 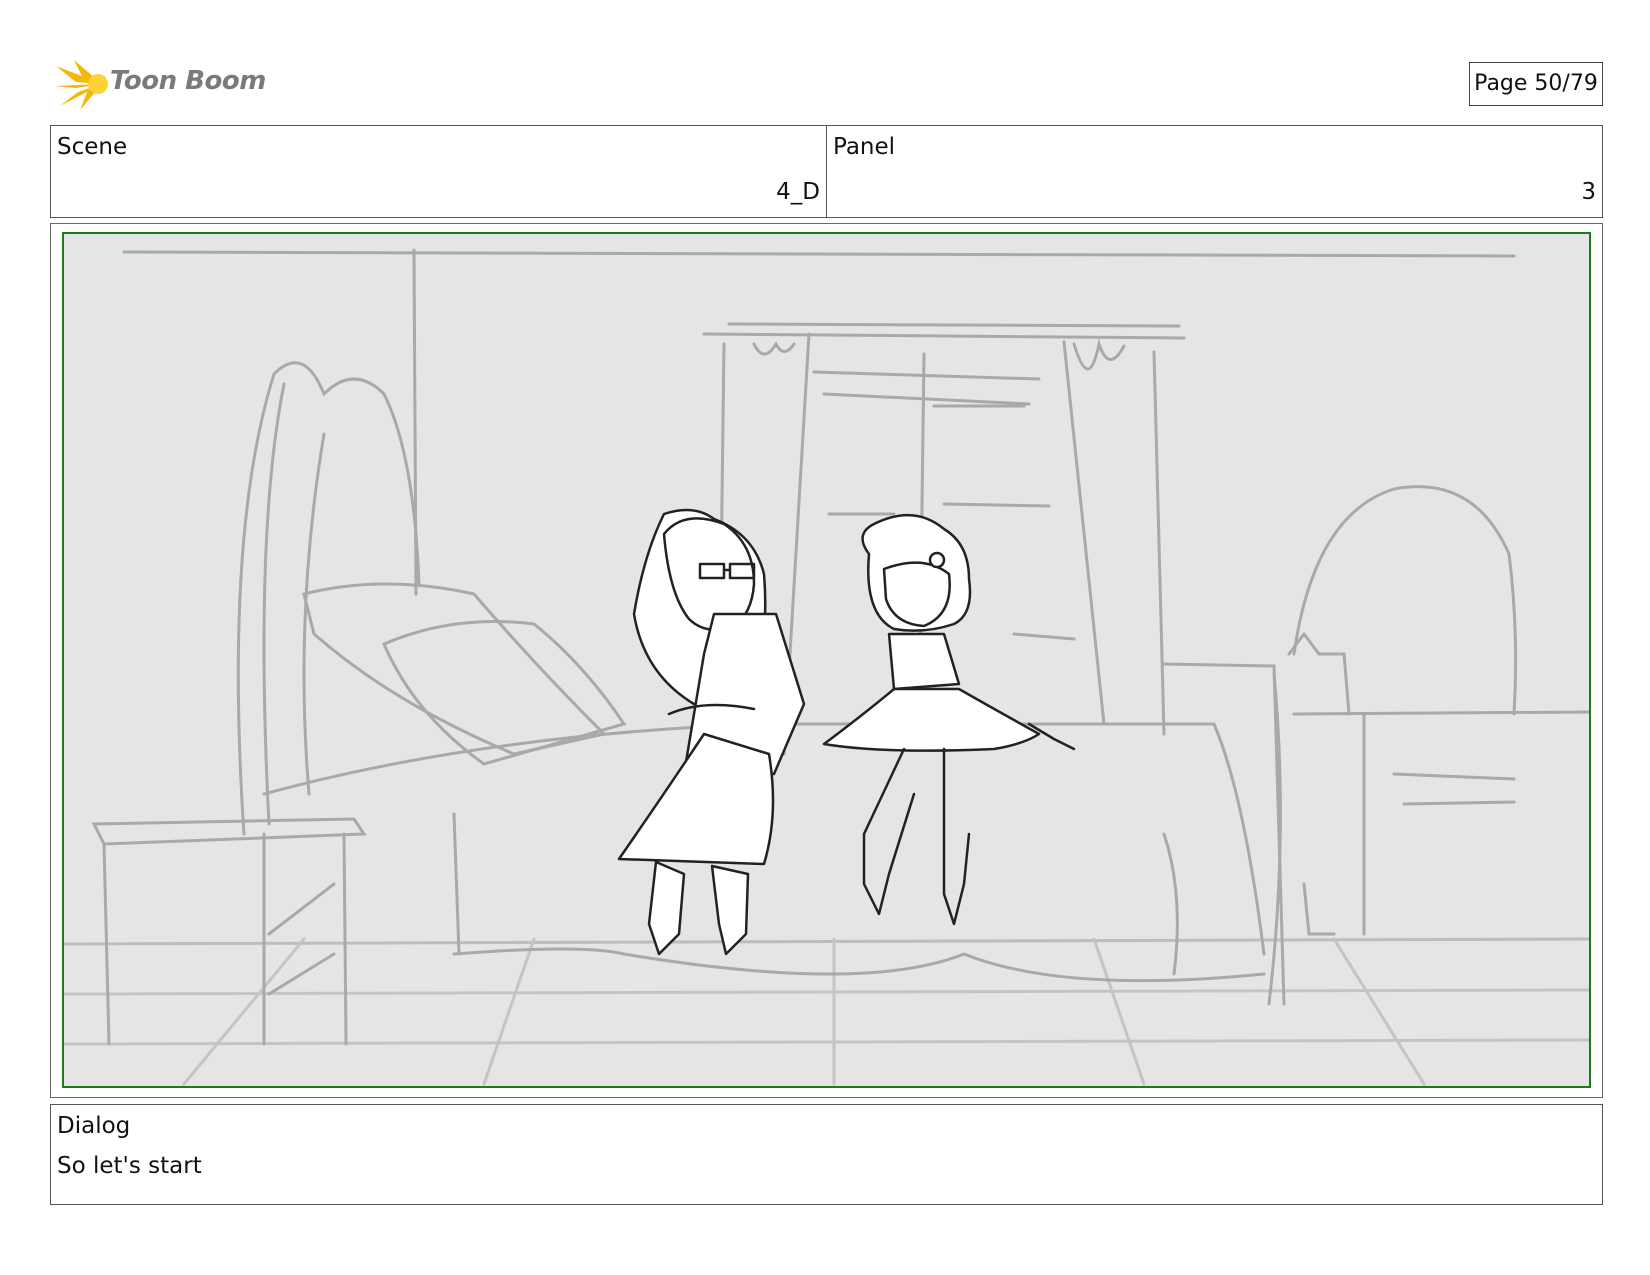 What do you see at coordinates (864, 147) in the screenshot?
I see `panel-label: Panel` at bounding box center [864, 147].